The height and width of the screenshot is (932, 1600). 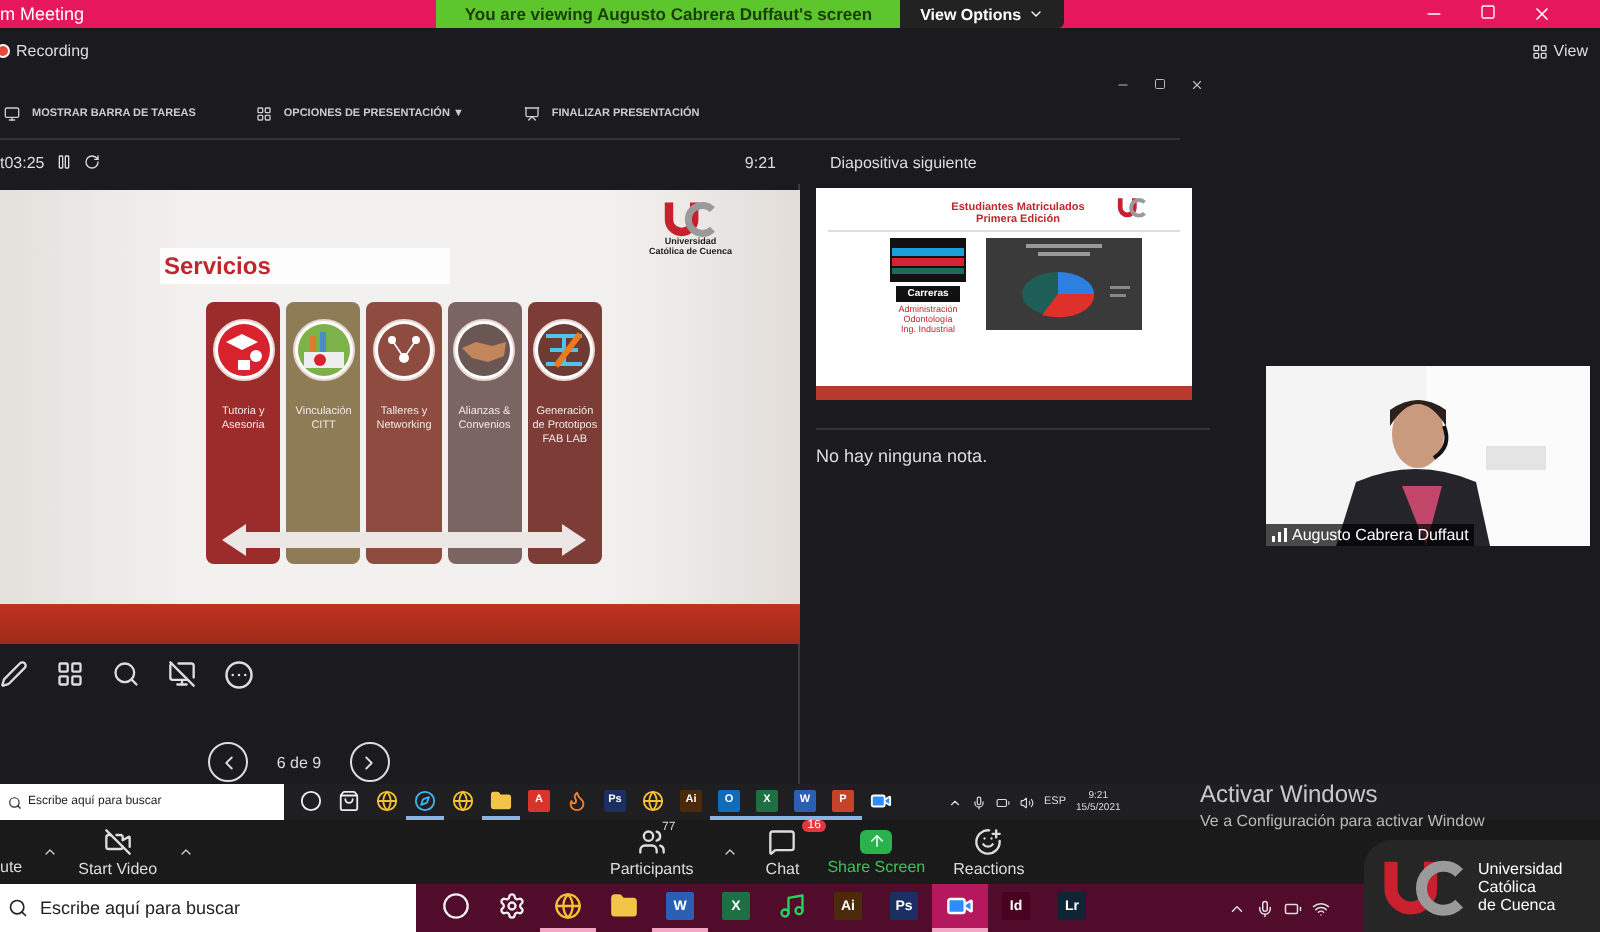 I want to click on handshake-icon, so click(x=484, y=350).